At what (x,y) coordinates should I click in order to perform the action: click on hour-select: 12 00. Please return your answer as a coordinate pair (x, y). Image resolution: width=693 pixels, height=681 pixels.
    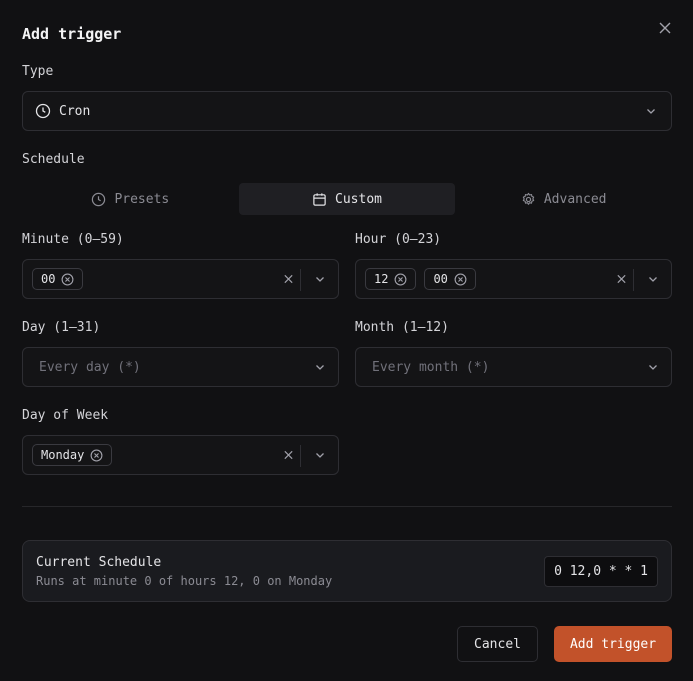
    Looking at the image, I should click on (513, 279).